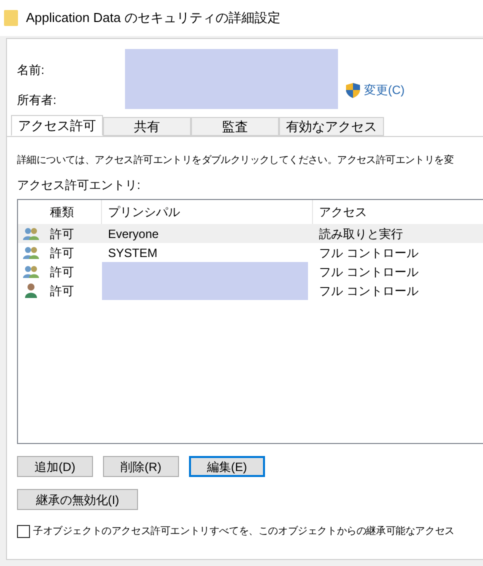  Describe the element at coordinates (31, 70) in the screenshot. I see `name-label: 名前:` at that location.